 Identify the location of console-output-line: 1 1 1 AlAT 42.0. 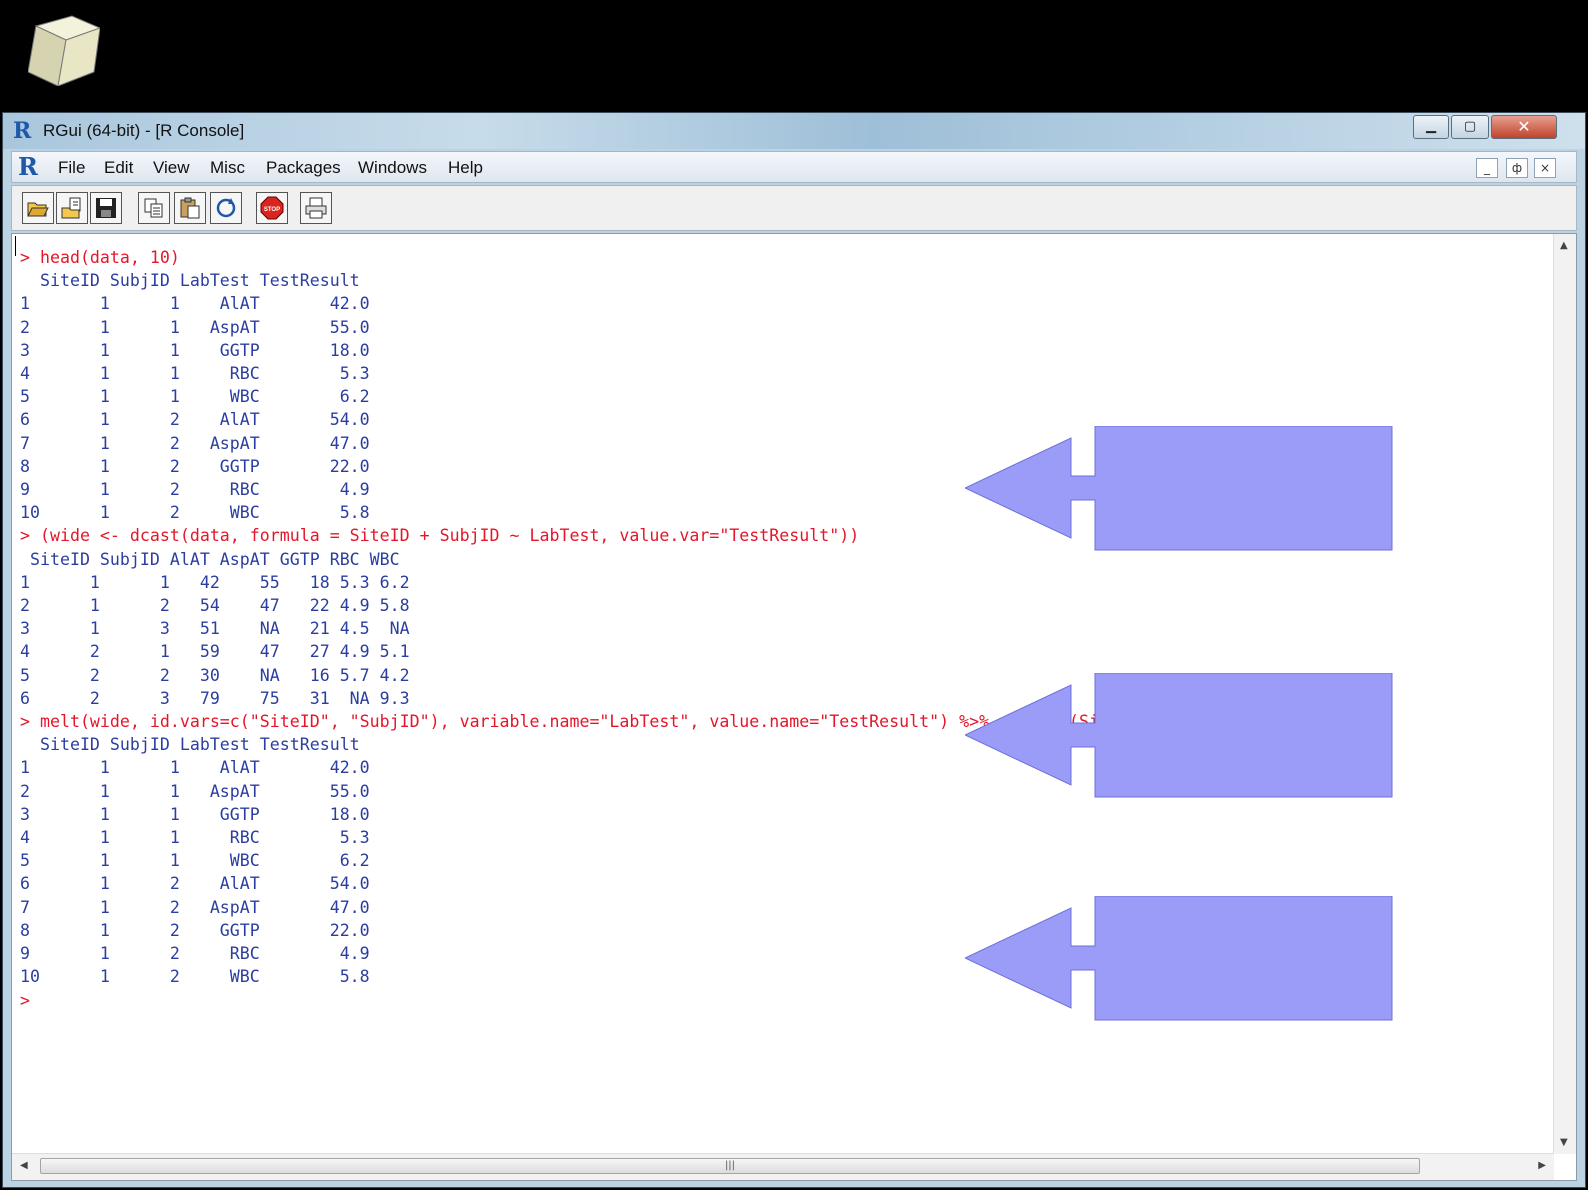
(195, 304).